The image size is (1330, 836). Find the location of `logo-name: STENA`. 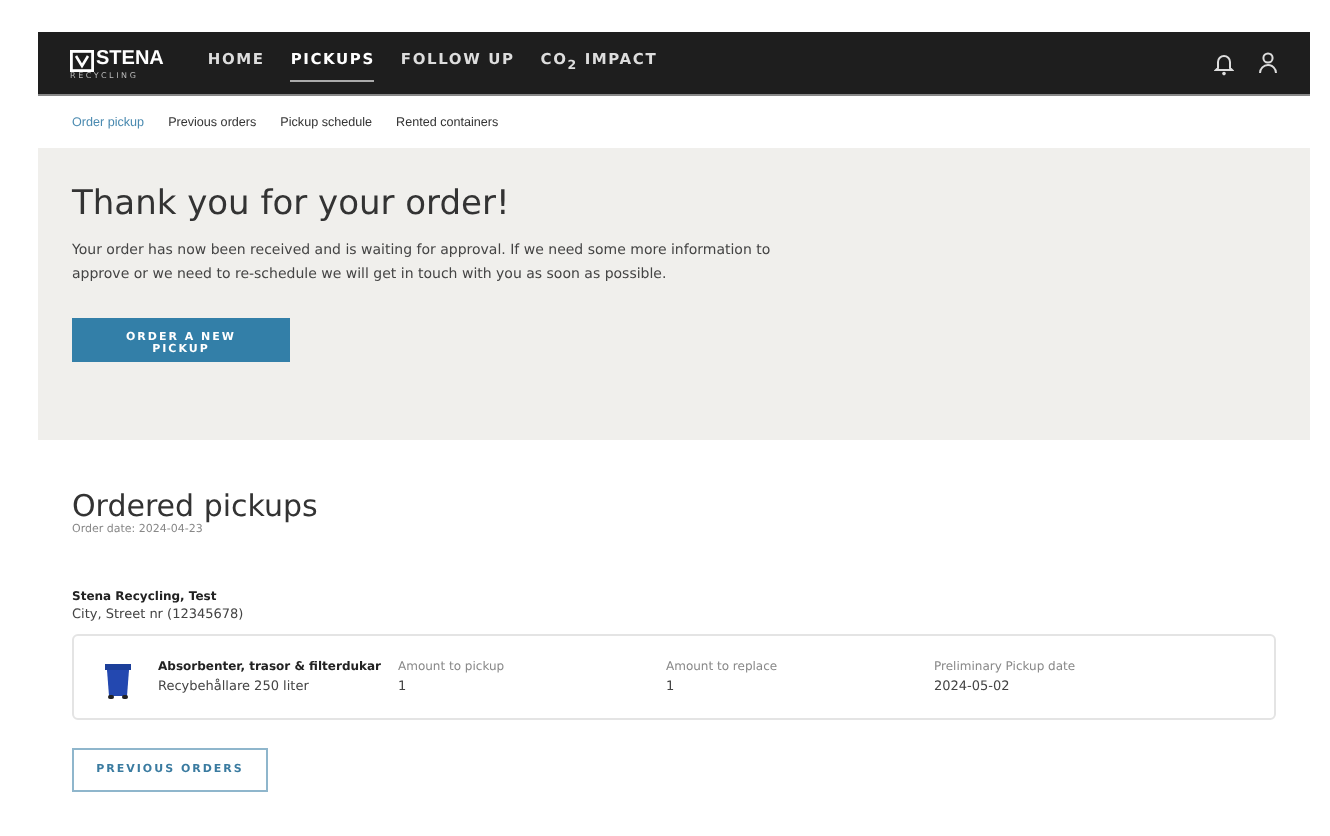

logo-name: STENA is located at coordinates (130, 58).